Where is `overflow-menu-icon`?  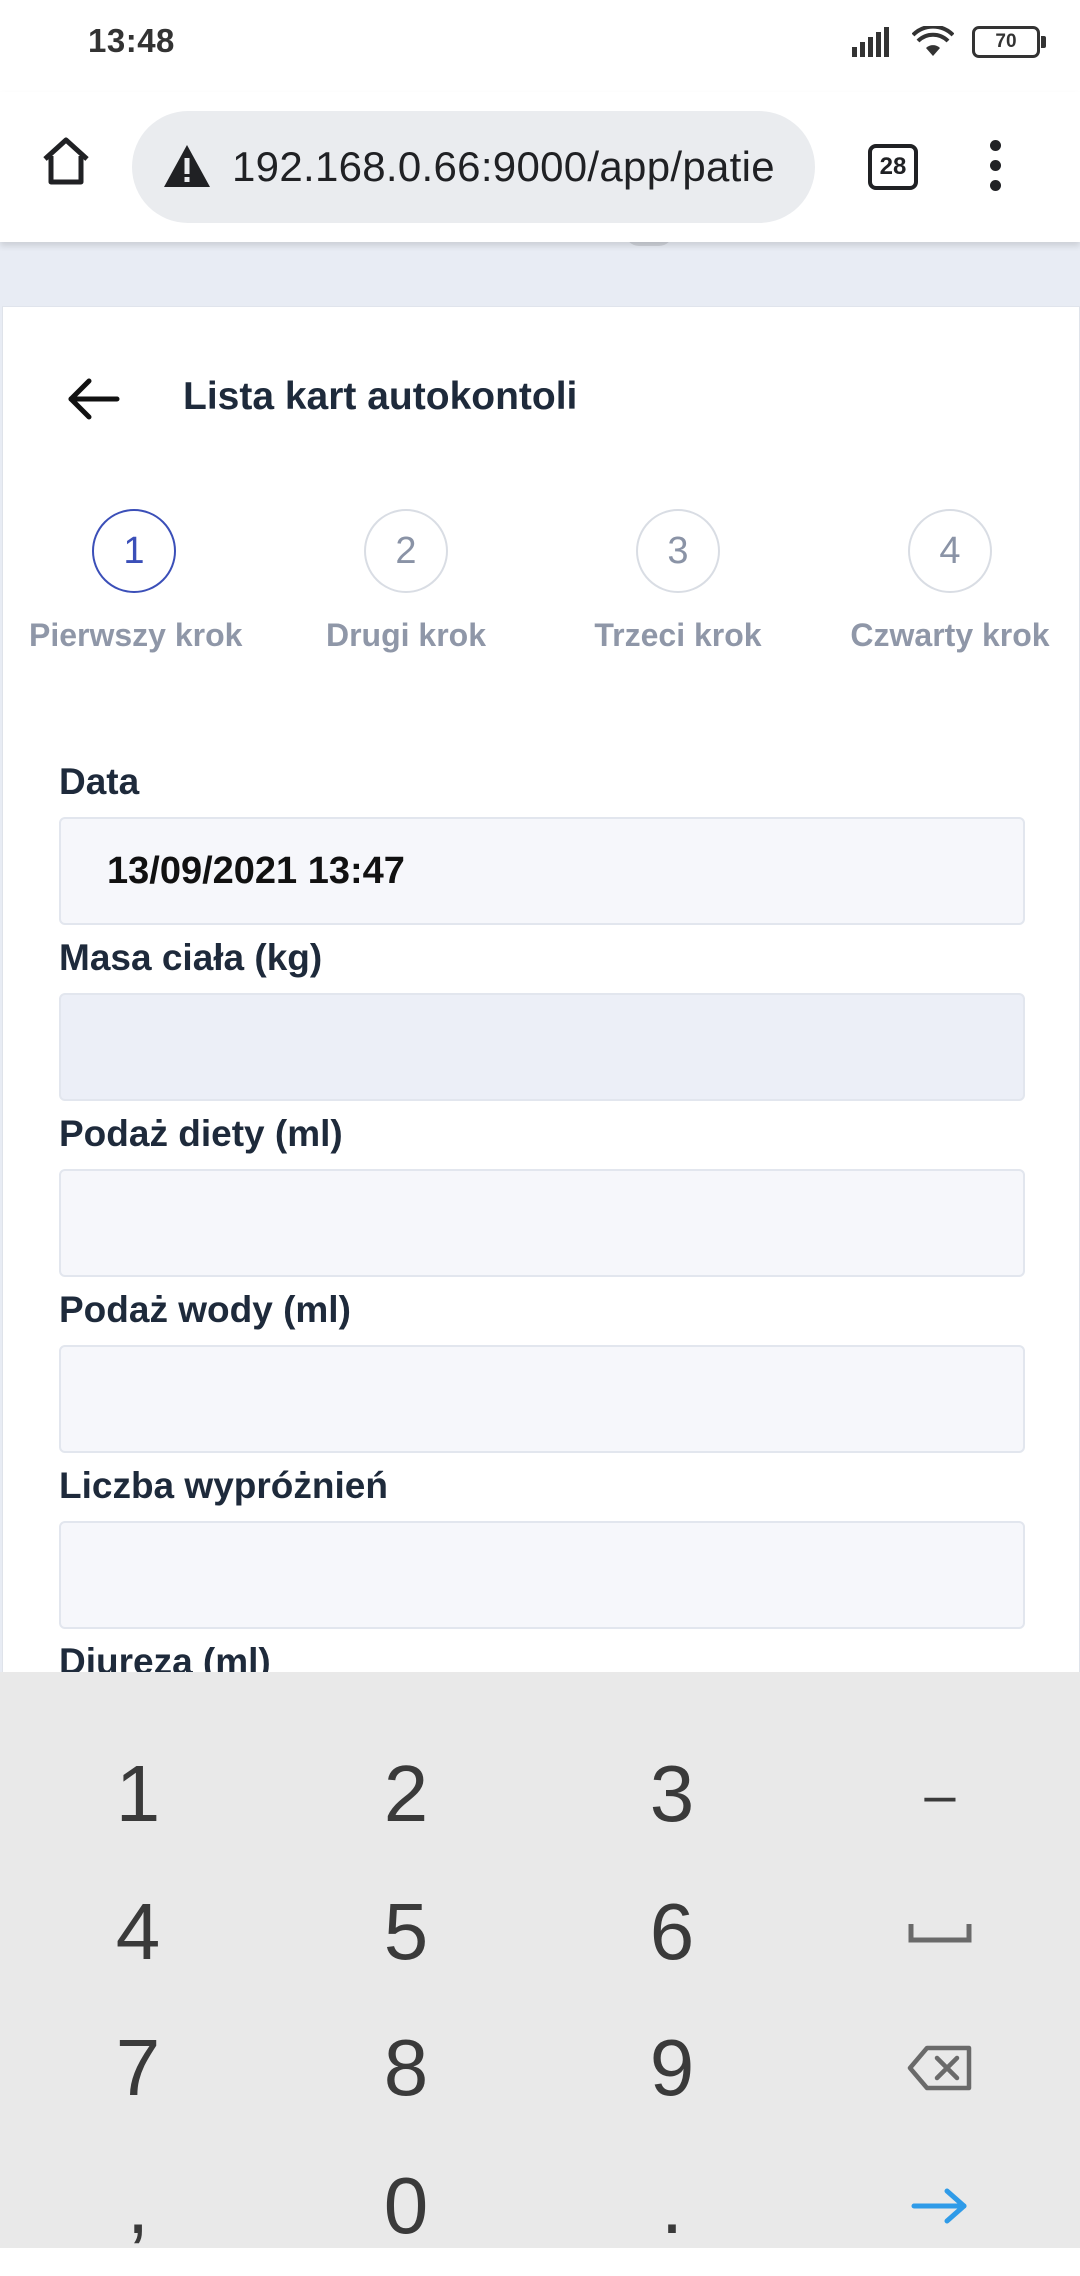 overflow-menu-icon is located at coordinates (995, 168).